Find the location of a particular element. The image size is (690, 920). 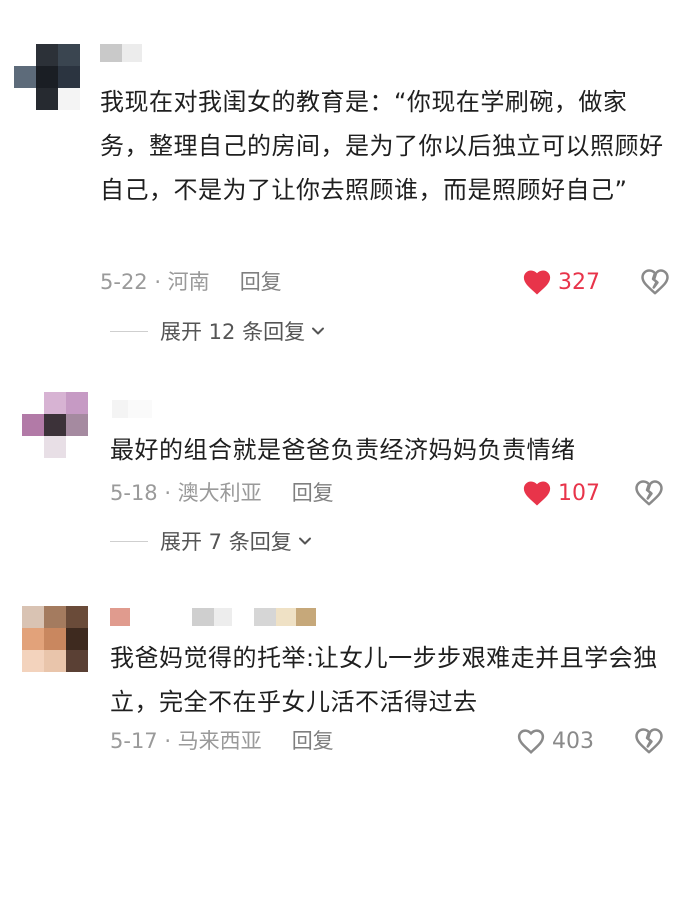

date-location: 5-18 · 澳大利亚 is located at coordinates (186, 493).